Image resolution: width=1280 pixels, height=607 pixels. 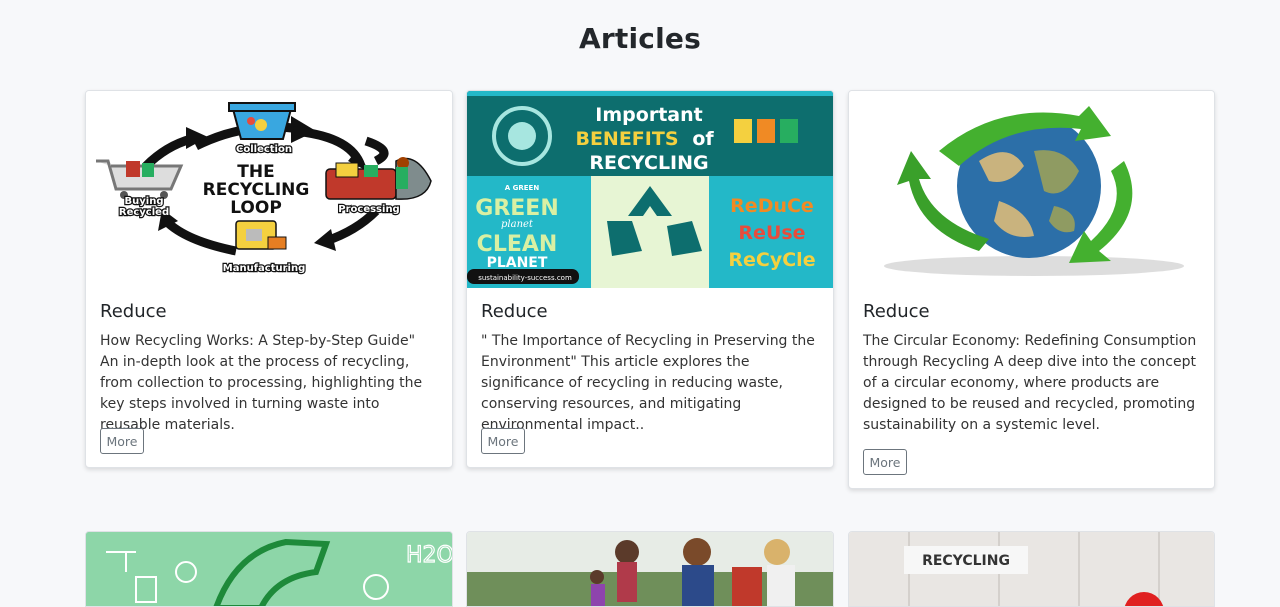 What do you see at coordinates (772, 206) in the screenshot?
I see `svg-text: ReDuCe` at bounding box center [772, 206].